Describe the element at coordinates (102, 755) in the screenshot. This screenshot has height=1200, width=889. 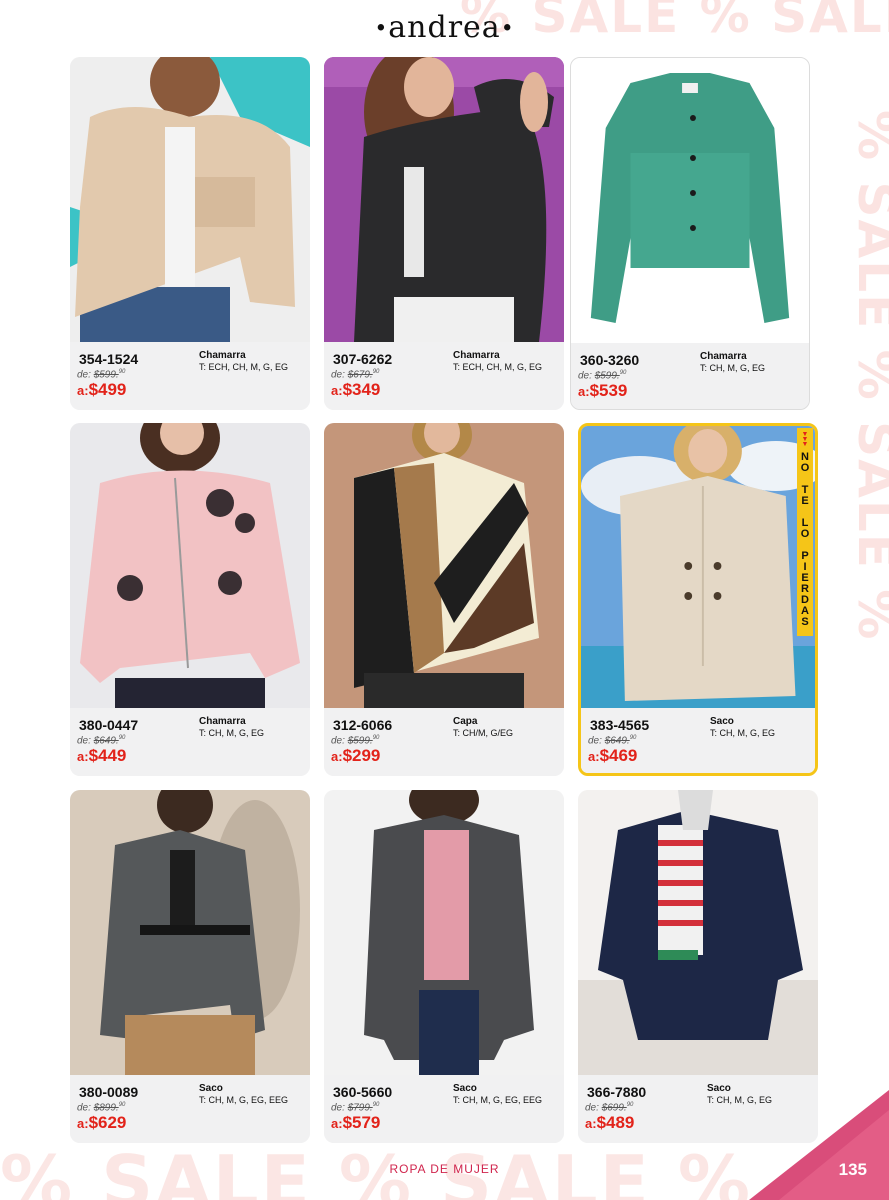
I see `sale-price: a:$449` at that location.